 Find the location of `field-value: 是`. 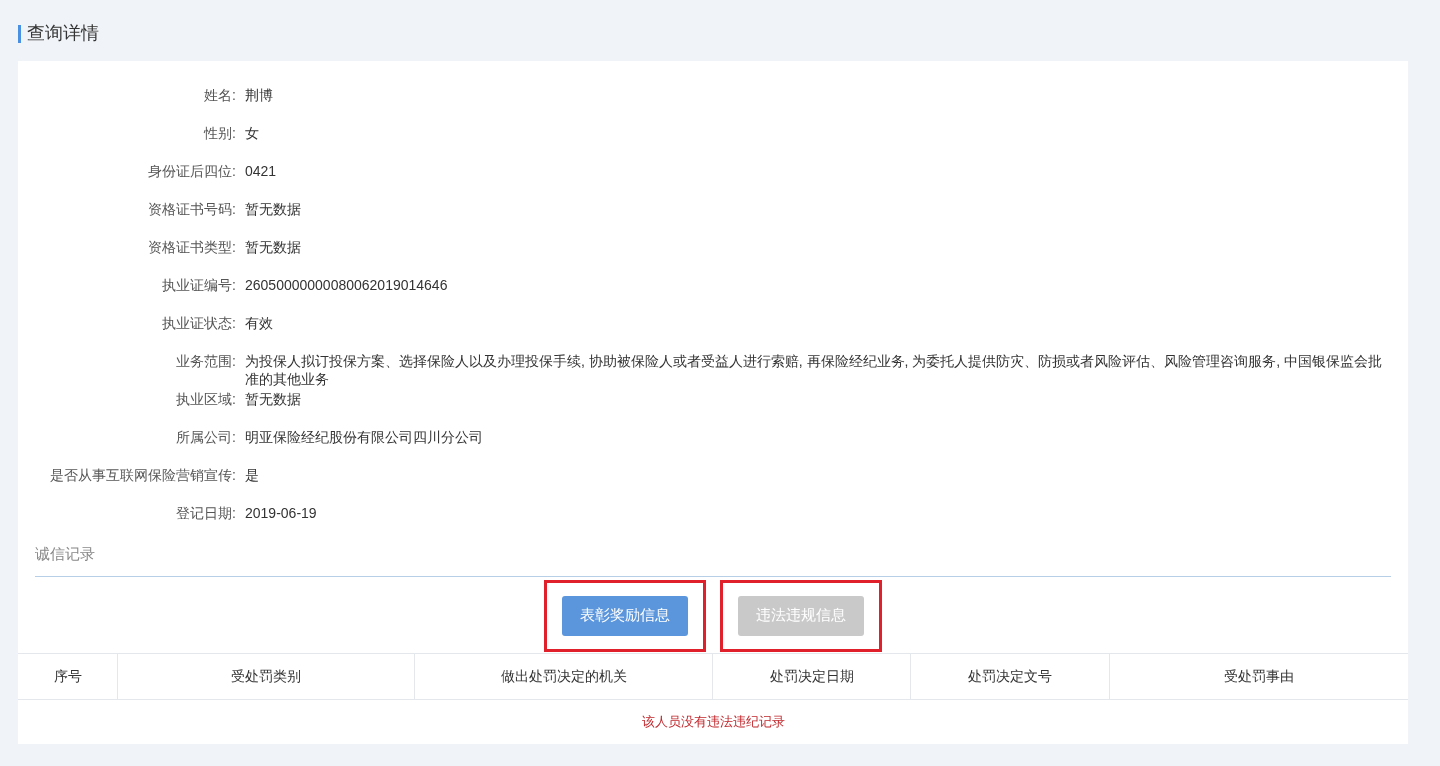

field-value: 是 is located at coordinates (252, 475).